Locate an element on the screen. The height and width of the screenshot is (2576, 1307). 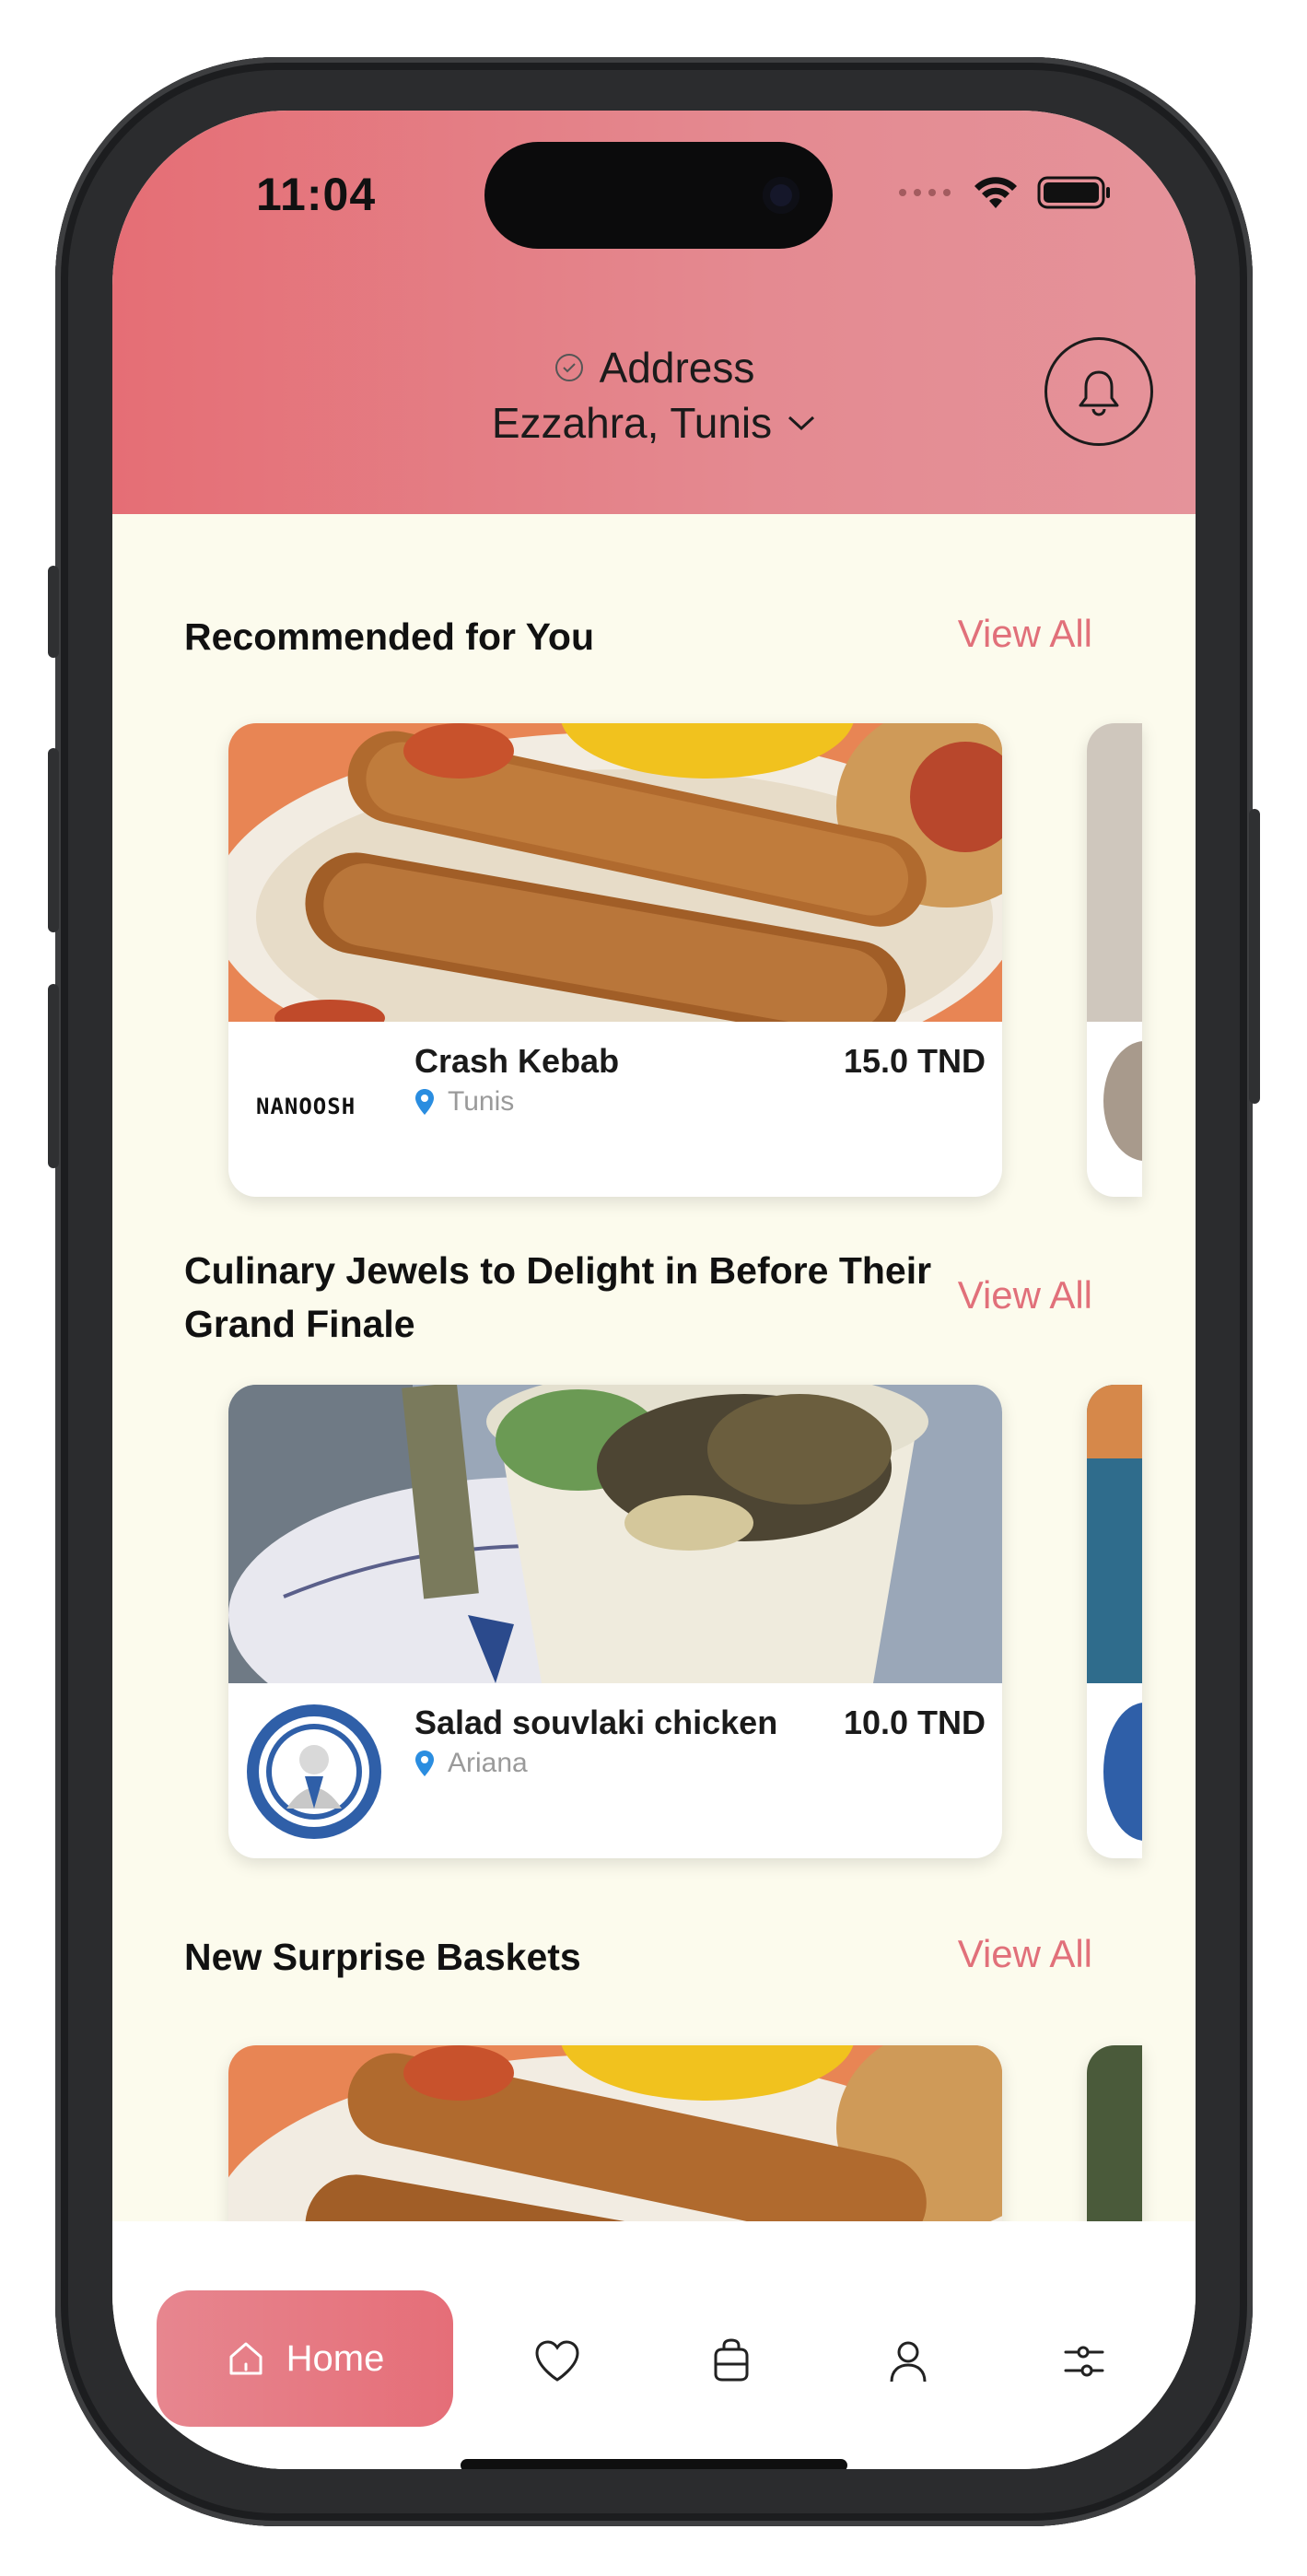
header: 11:04 Address Ezzahra, Tunis is located at coordinates (654, 312).